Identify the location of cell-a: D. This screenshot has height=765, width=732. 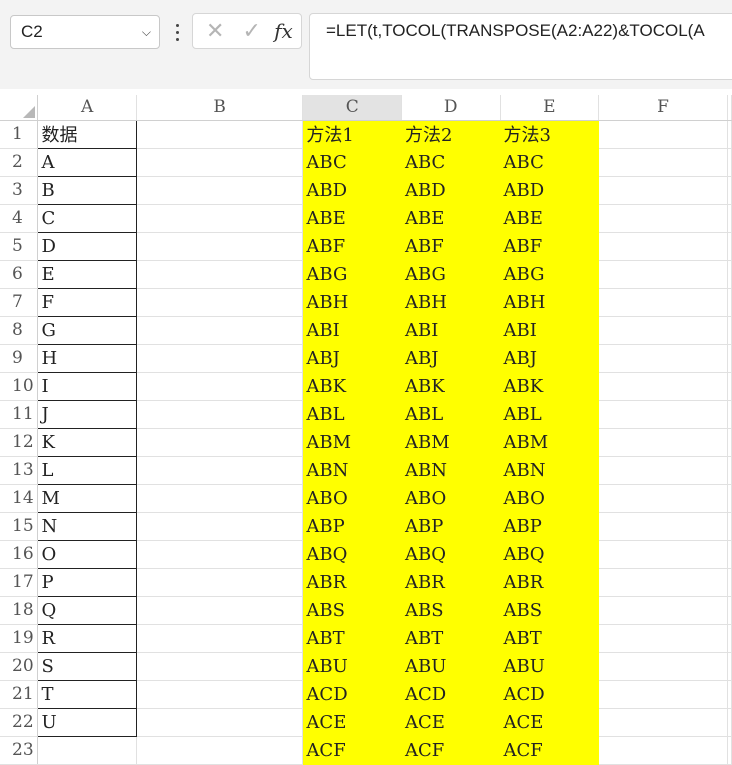
(87, 246).